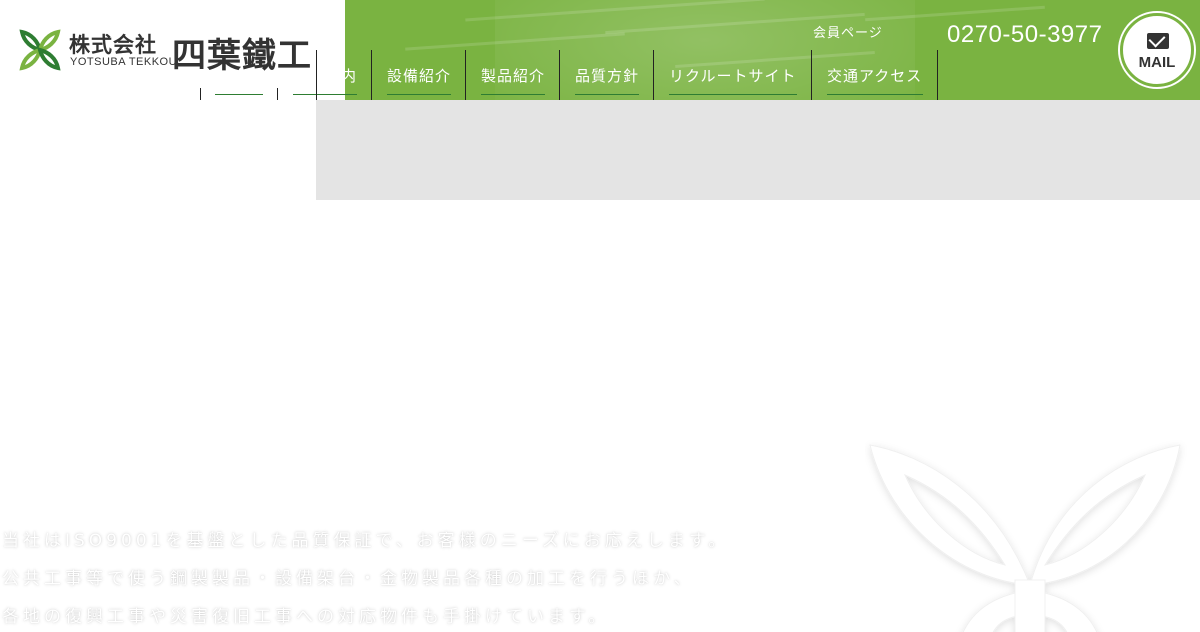 The image size is (1200, 632). I want to click on logo: 株式会社 YOTSUBA TEKKOU 四葉鐵工, so click(172, 50).